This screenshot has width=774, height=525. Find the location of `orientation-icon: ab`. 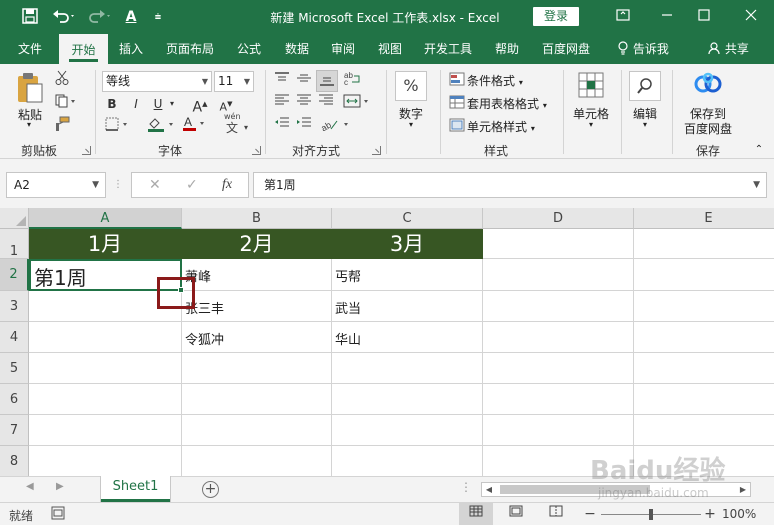

orientation-icon: ab is located at coordinates (336, 127).